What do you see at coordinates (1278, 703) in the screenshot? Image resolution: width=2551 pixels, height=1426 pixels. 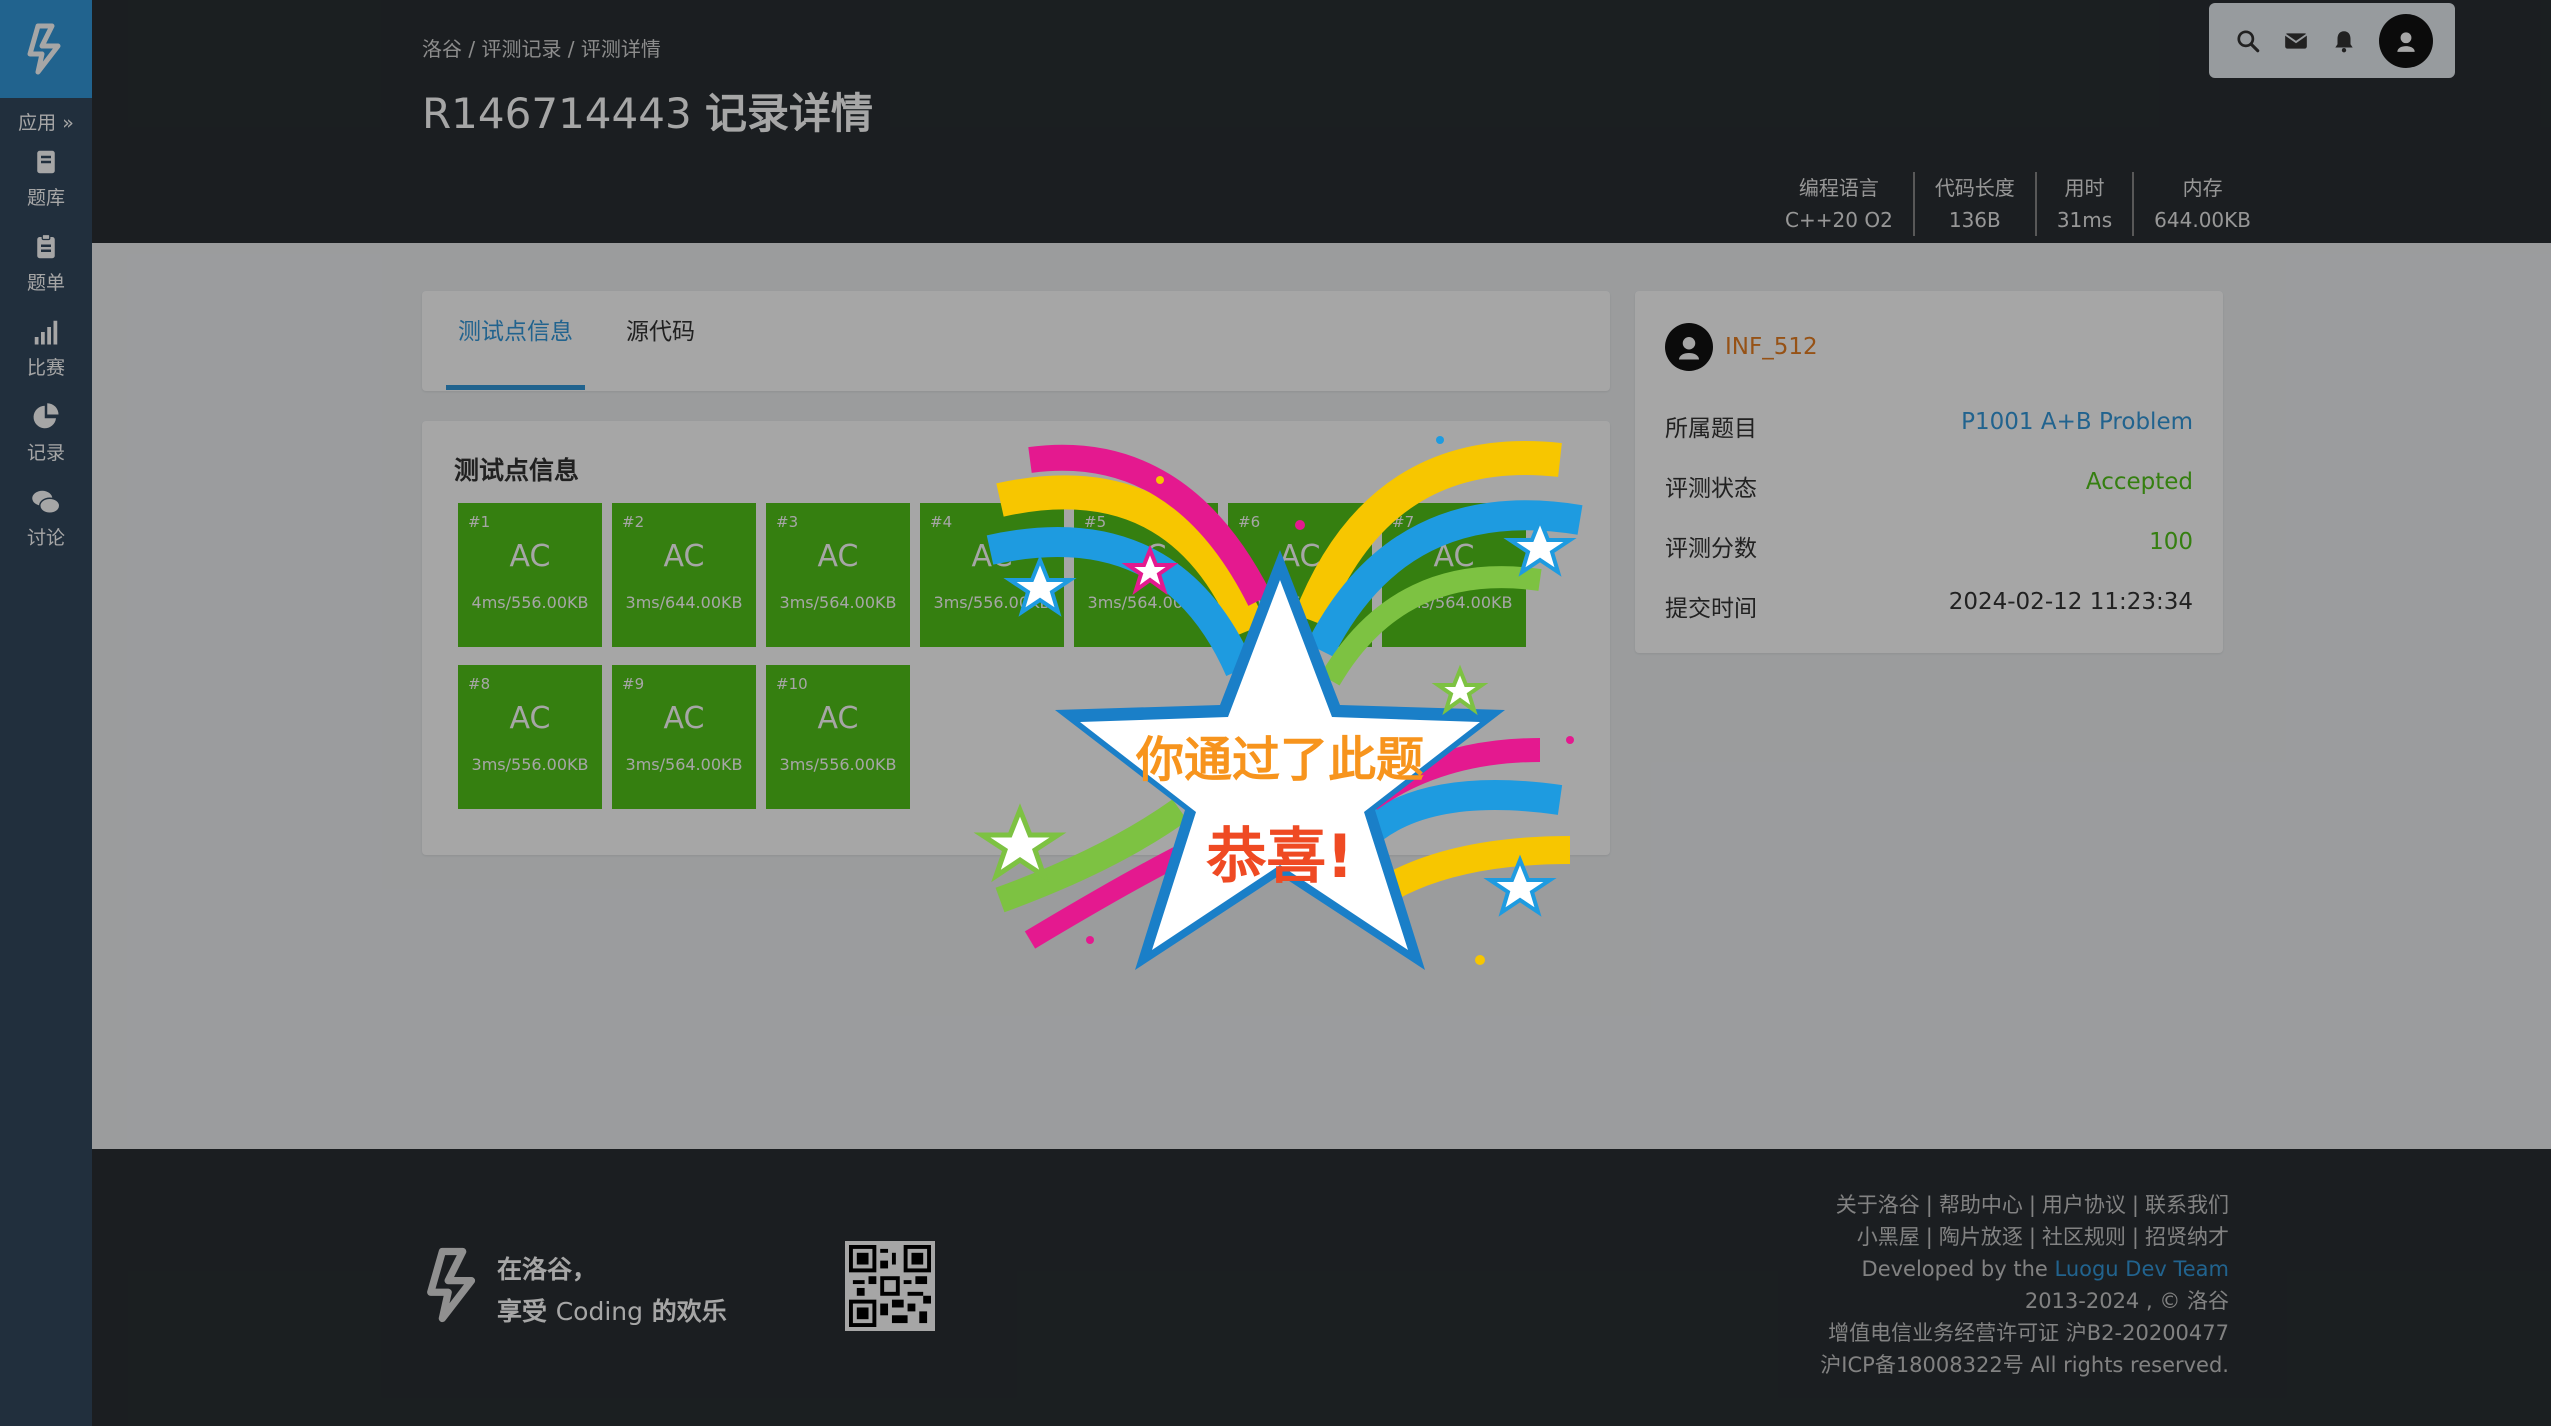 I see `celebration-star-graphic` at bounding box center [1278, 703].